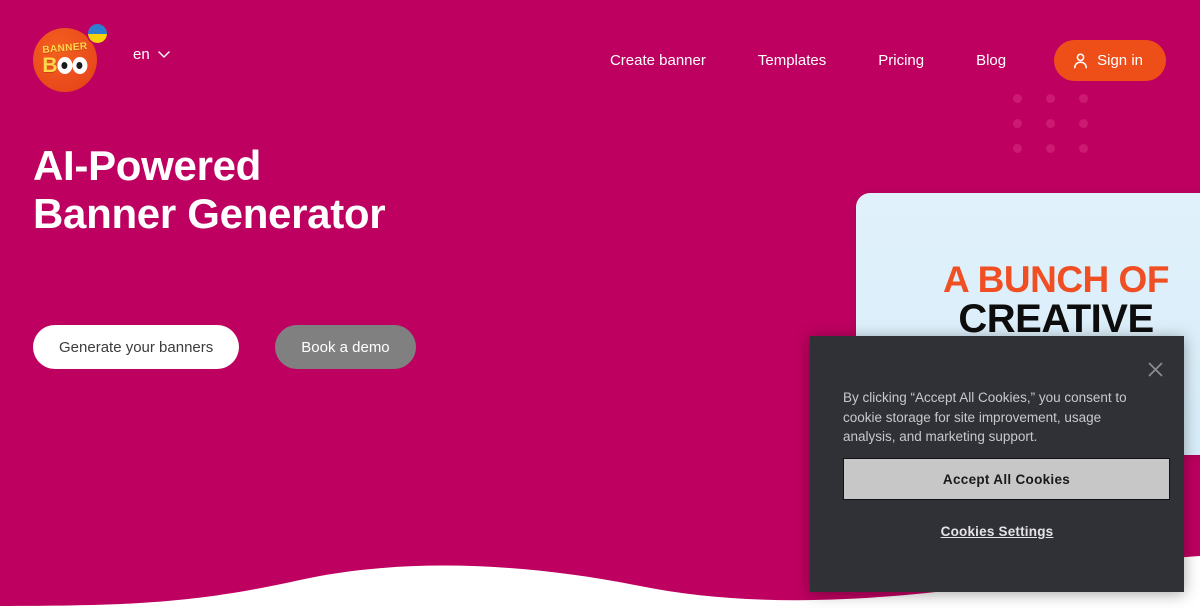  I want to click on close-icon, so click(1155, 369).